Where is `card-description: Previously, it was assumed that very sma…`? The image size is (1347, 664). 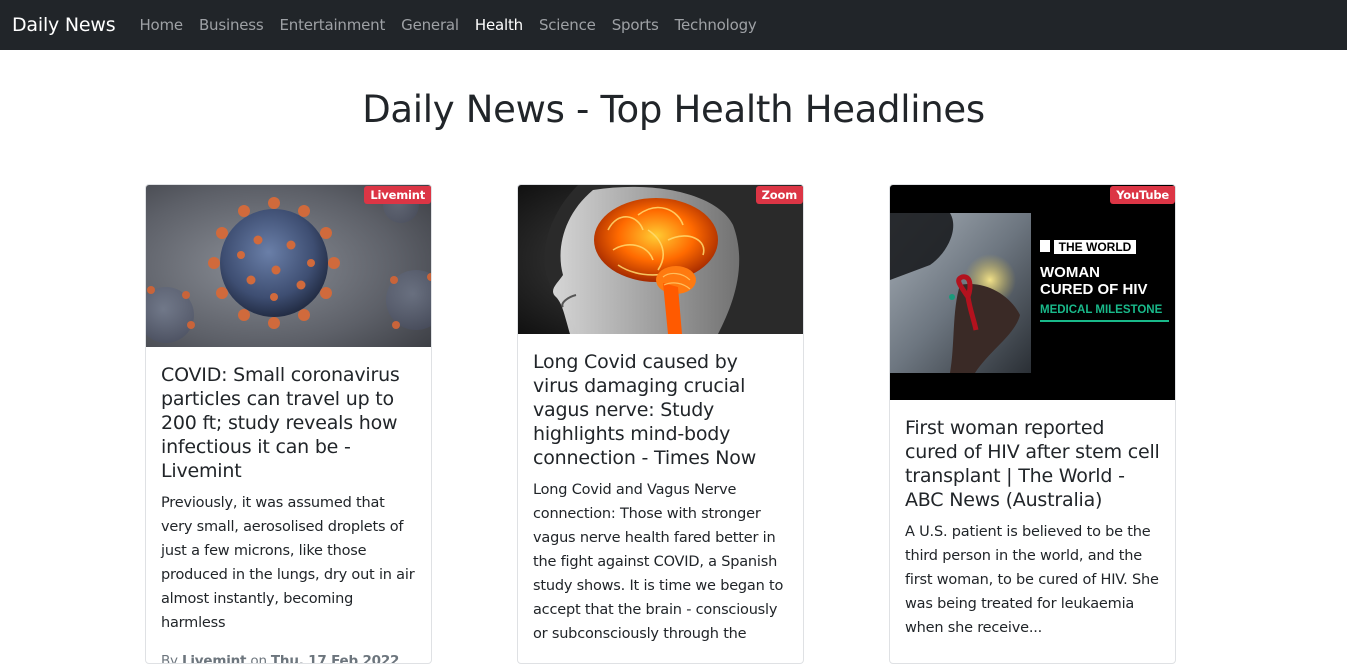 card-description: Previously, it was assumed that very sma… is located at coordinates (288, 563).